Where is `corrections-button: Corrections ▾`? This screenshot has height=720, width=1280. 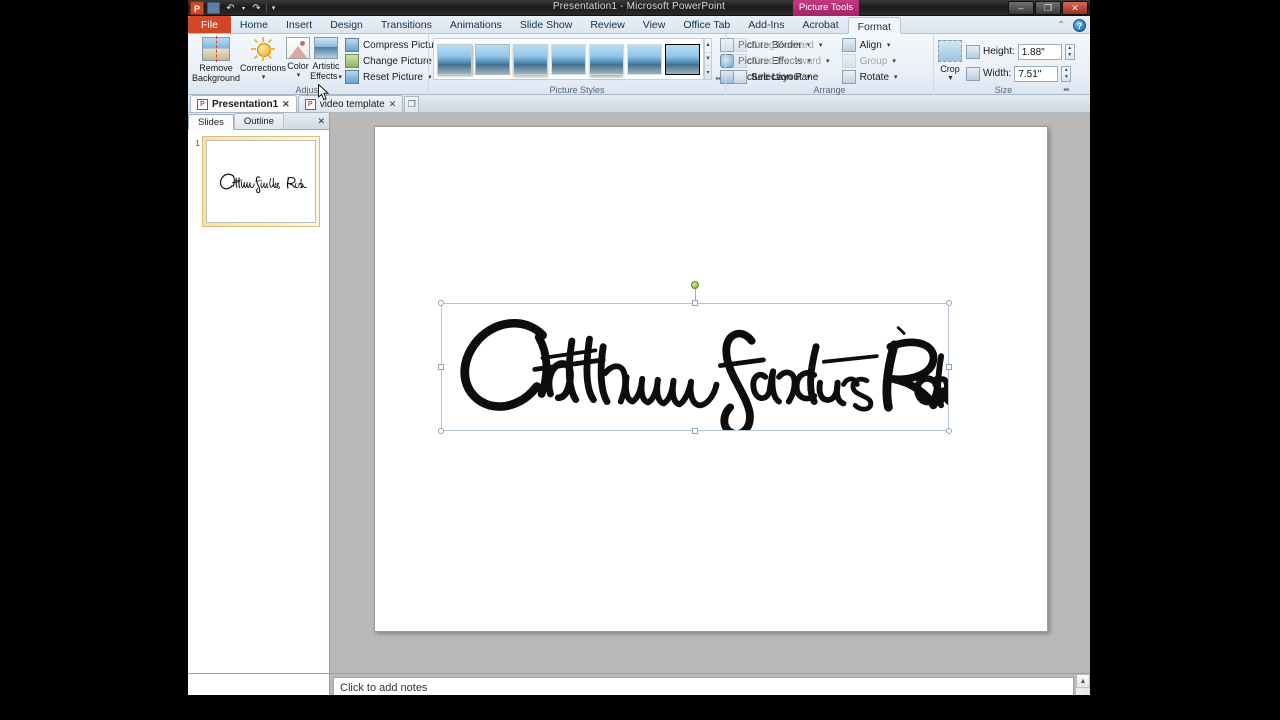 corrections-button: Corrections ▾ is located at coordinates (263, 59).